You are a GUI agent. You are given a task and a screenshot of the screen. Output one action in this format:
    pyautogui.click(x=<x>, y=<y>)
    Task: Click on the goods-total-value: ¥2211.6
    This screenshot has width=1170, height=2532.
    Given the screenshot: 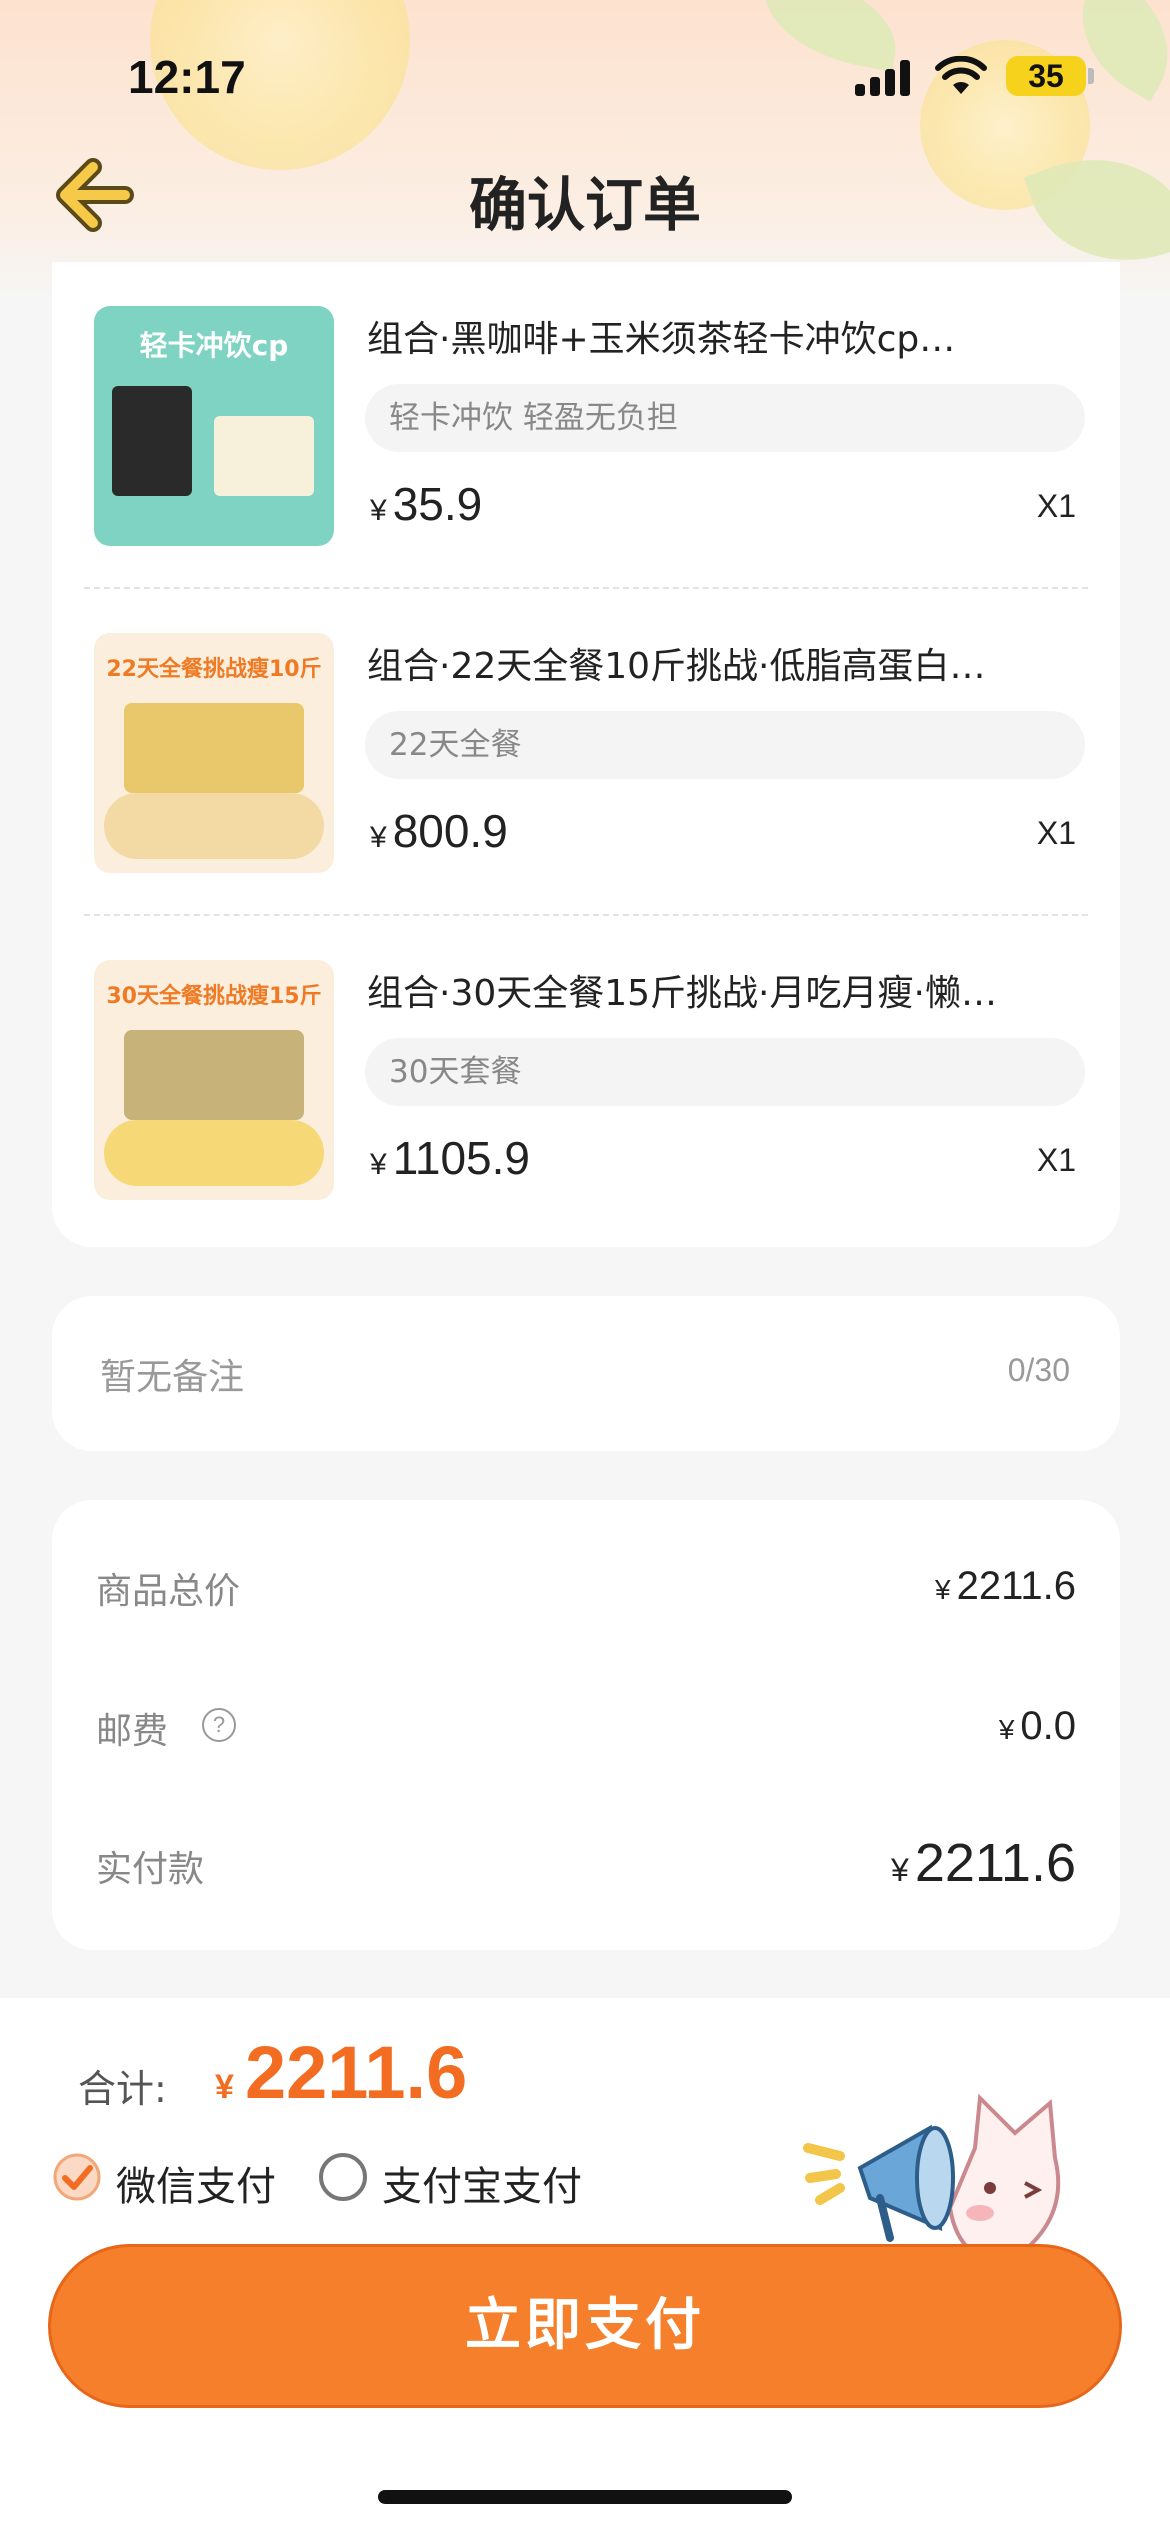 What is the action you would take?
    pyautogui.click(x=1005, y=1586)
    